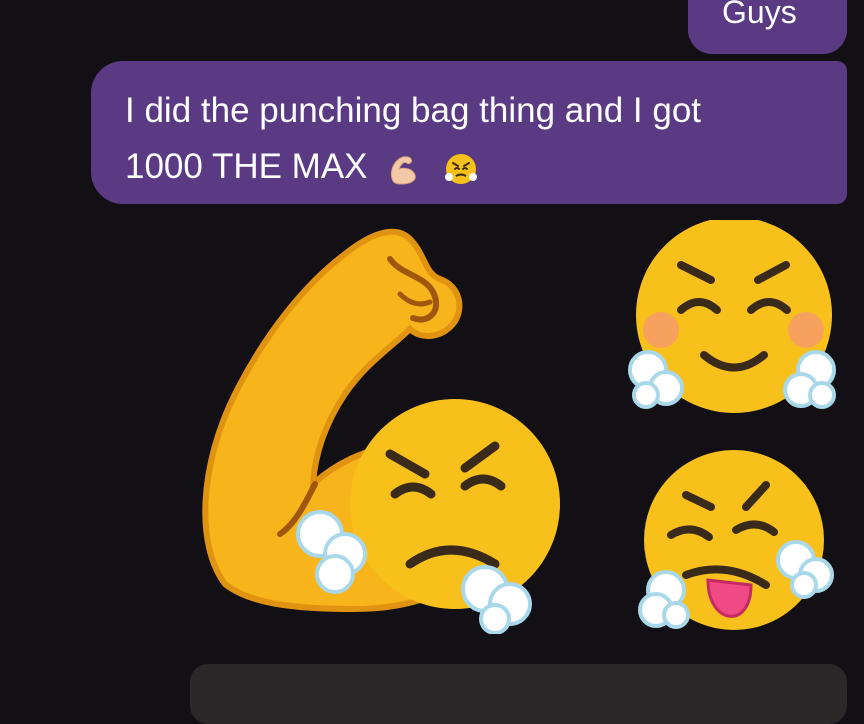 The width and height of the screenshot is (864, 724). I want to click on message-line-2: 1000 THE MAX, so click(476, 167).